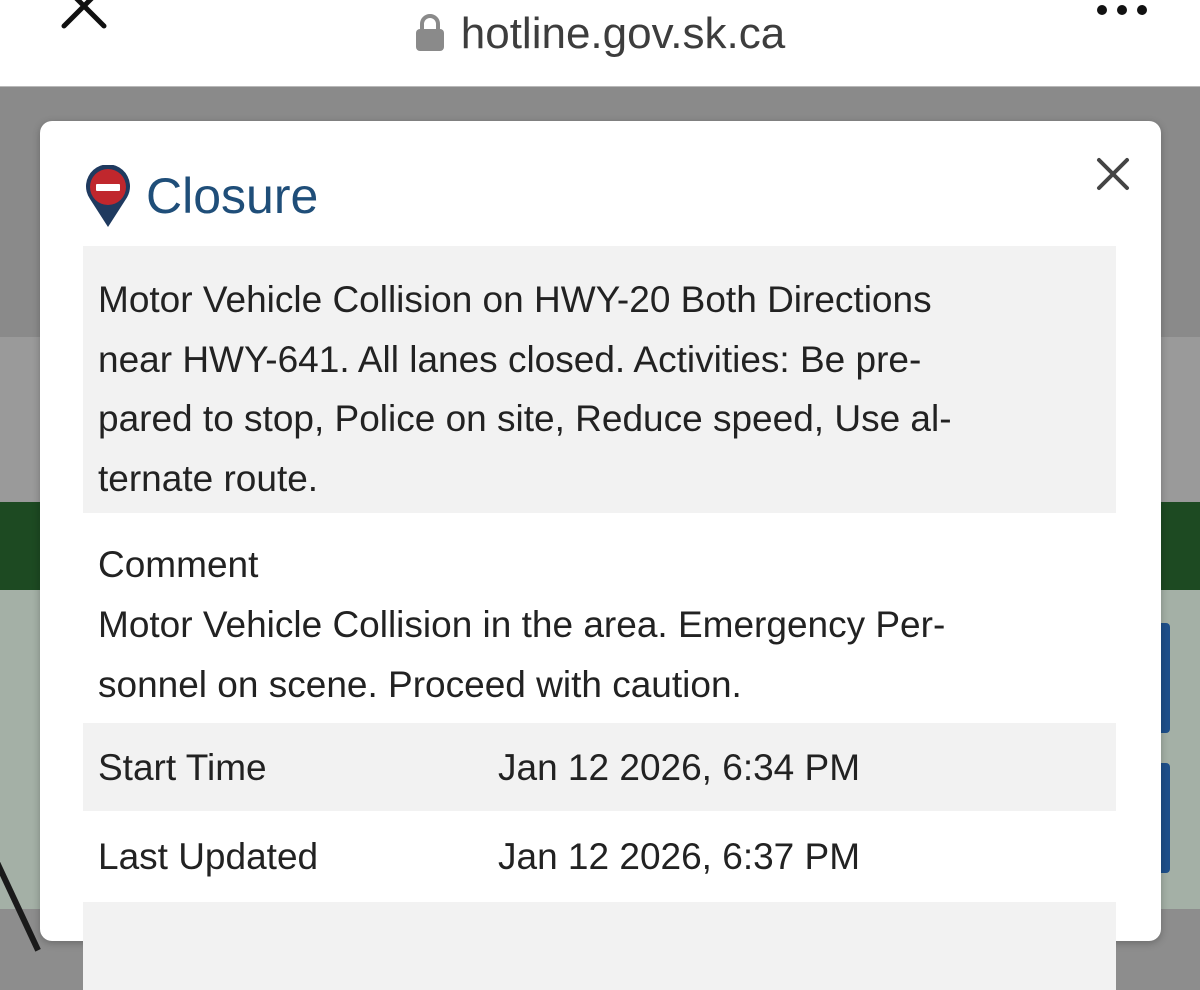 The width and height of the screenshot is (1200, 990). What do you see at coordinates (108, 196) in the screenshot?
I see `closure-pin-icon` at bounding box center [108, 196].